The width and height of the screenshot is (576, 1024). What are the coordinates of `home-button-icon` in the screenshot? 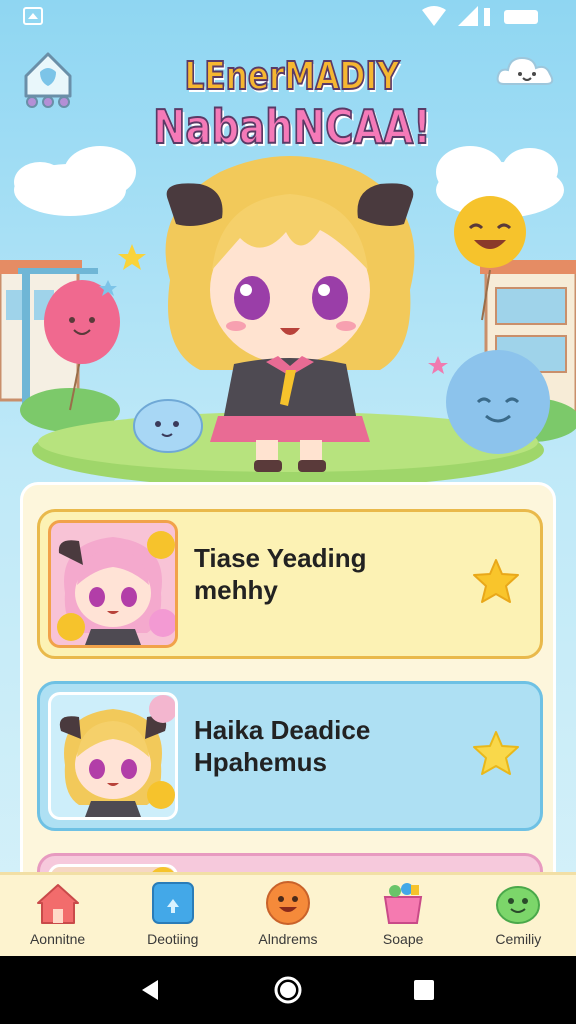 It's located at (288, 990).